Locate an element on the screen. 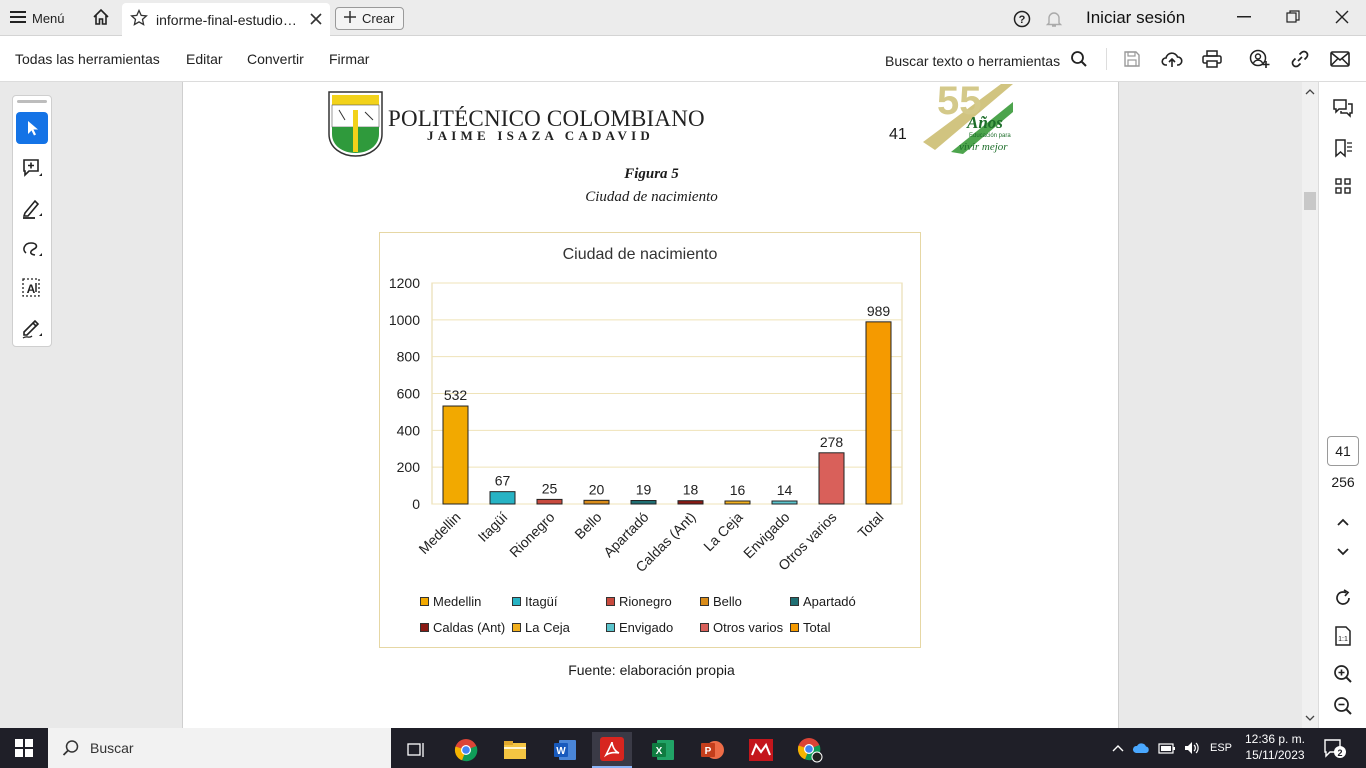  search-tools-label: Buscar texto o herramientas is located at coordinates (973, 60).